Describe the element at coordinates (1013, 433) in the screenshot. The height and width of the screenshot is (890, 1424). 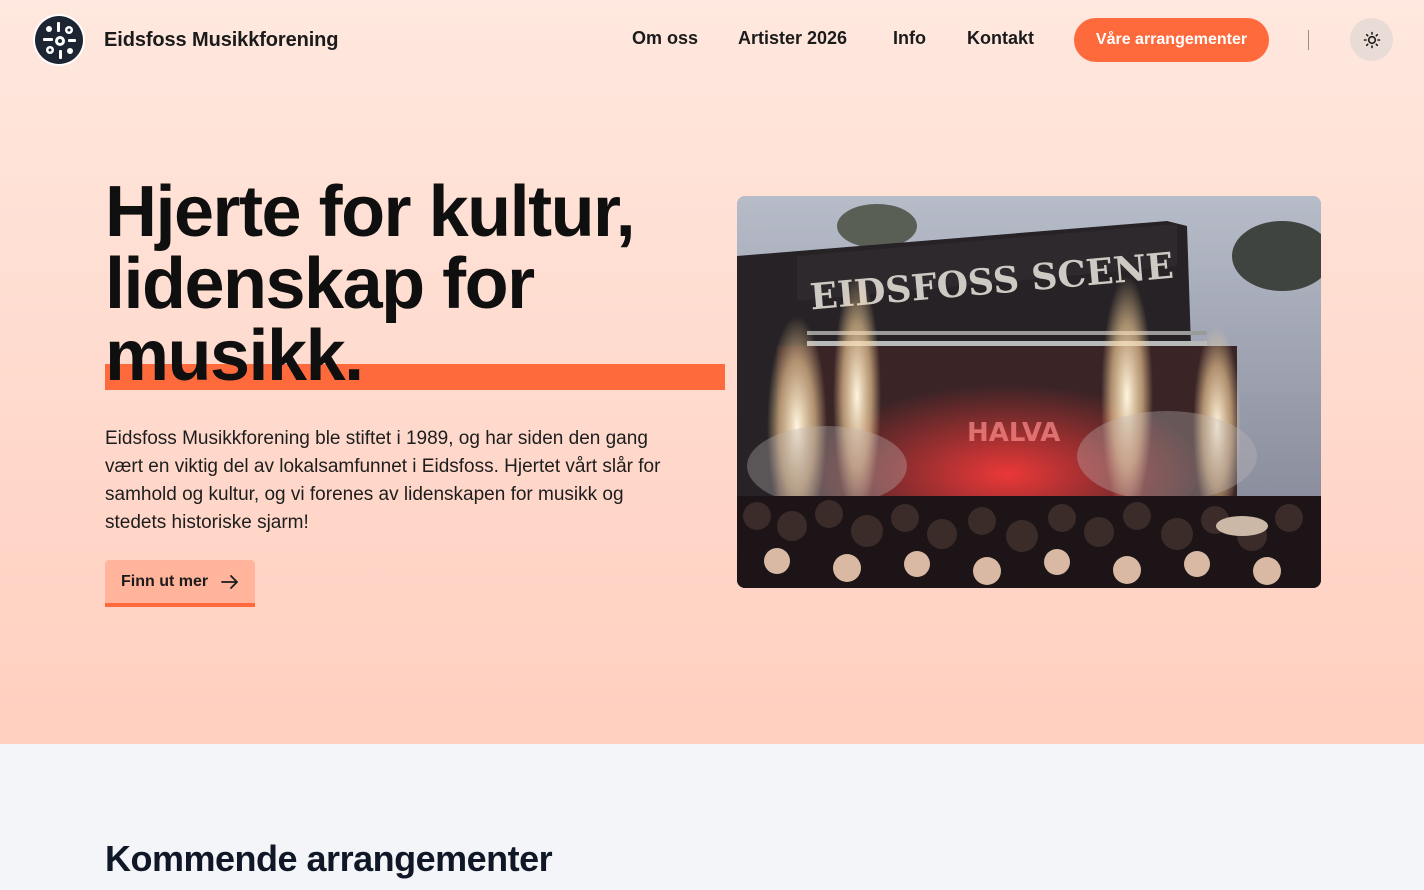
I see `stage-backdrop-text: HALVA` at that location.